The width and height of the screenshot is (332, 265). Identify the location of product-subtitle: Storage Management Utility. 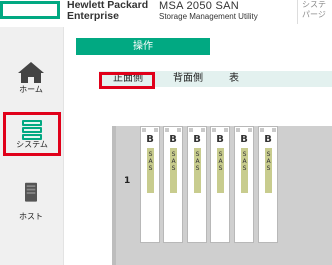
(208, 16).